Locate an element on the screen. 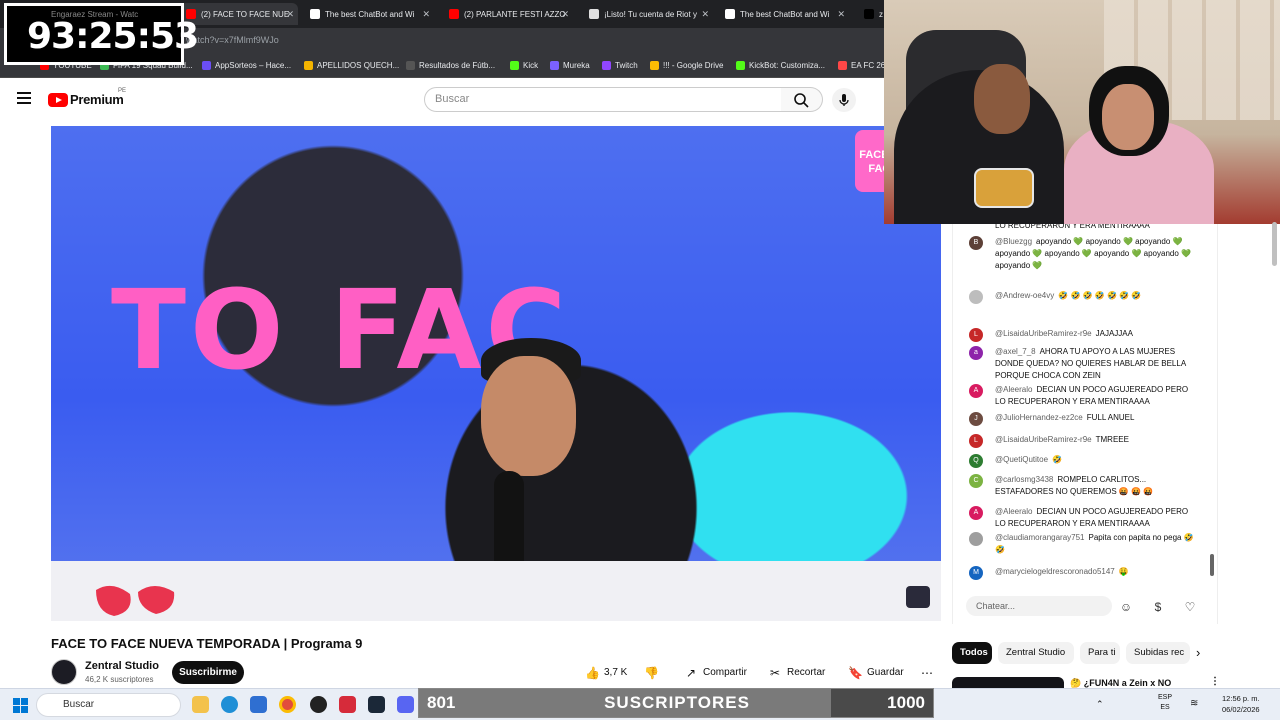 The width and height of the screenshot is (1280, 720). filter-chip: Todos is located at coordinates (972, 653).